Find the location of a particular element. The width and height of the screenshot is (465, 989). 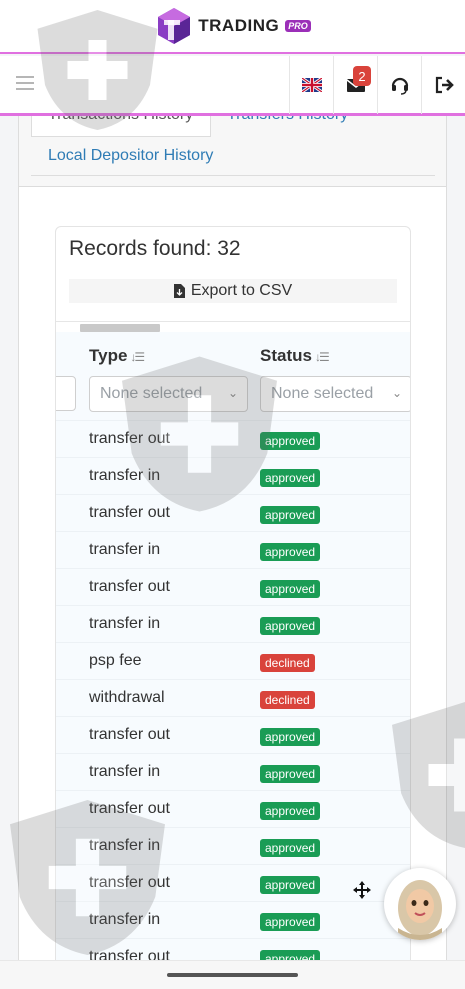

status-filter-select: None selected ⌄ is located at coordinates (335, 394).